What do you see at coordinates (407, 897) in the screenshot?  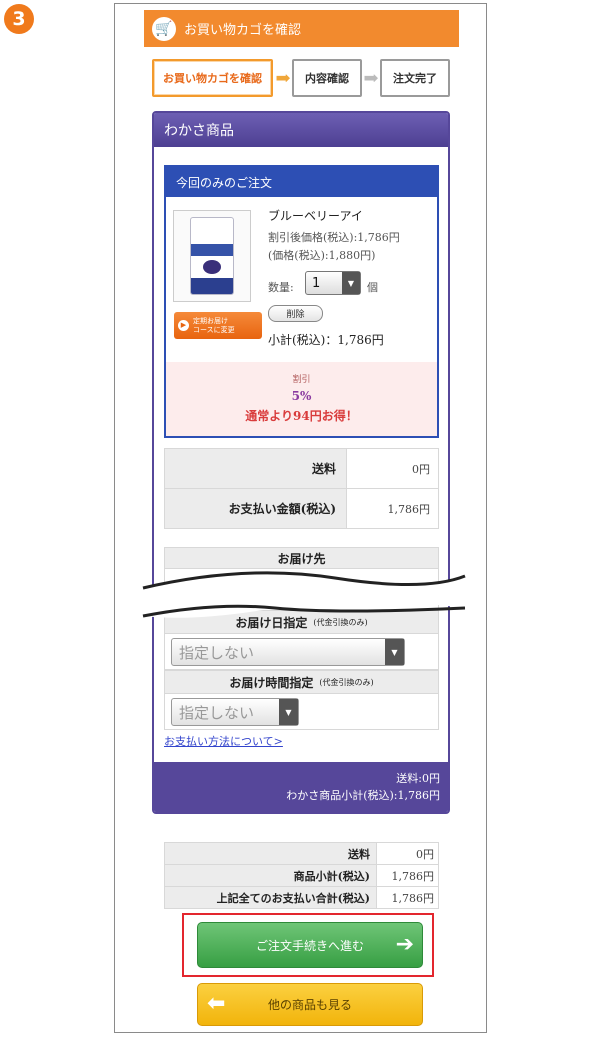 I see `grand-total-value: 1,786円` at bounding box center [407, 897].